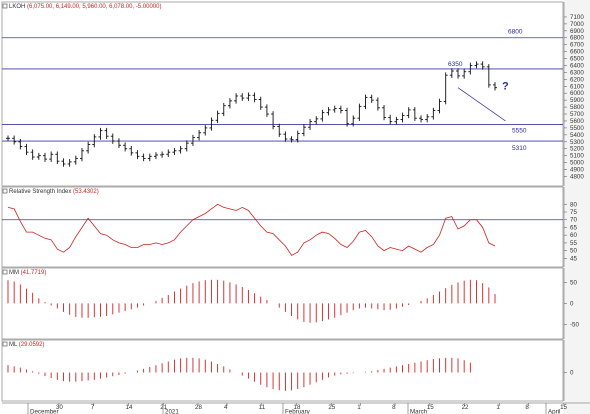  Describe the element at coordinates (34, 273) in the screenshot. I see `panel-value-label: (41.7719)` at that location.